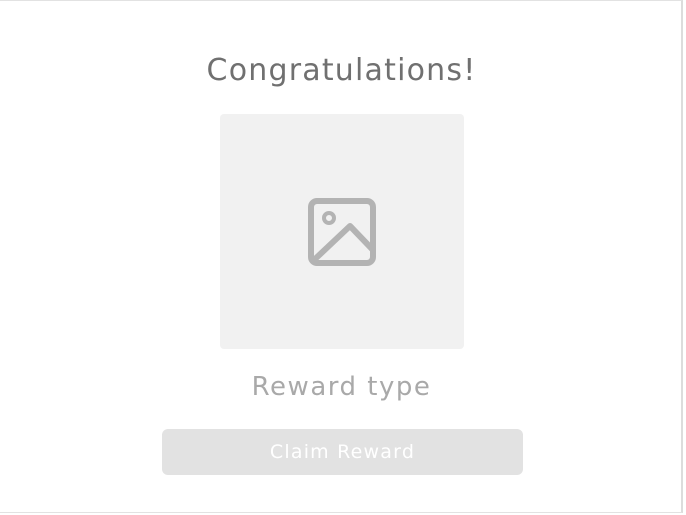 This screenshot has width=686, height=515. Describe the element at coordinates (341, 387) in the screenshot. I see `reward-type-label: Reward type` at that location.